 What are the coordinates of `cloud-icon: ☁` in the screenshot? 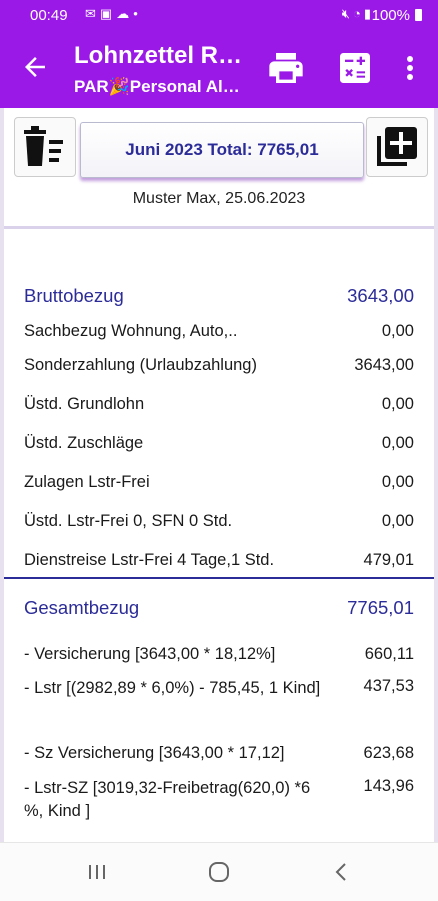 It's located at (125, 13).